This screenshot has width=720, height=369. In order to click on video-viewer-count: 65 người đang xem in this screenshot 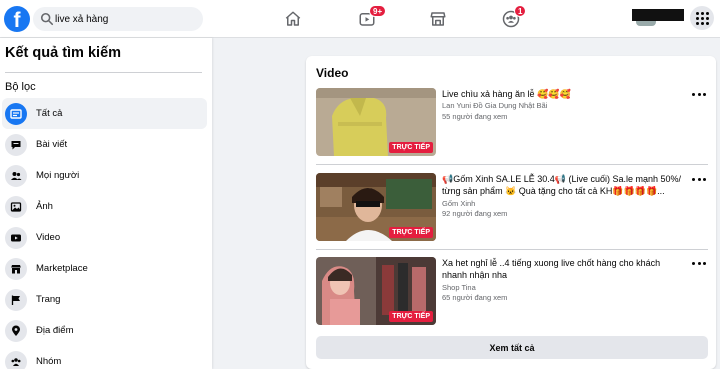, I will do `click(475, 297)`.